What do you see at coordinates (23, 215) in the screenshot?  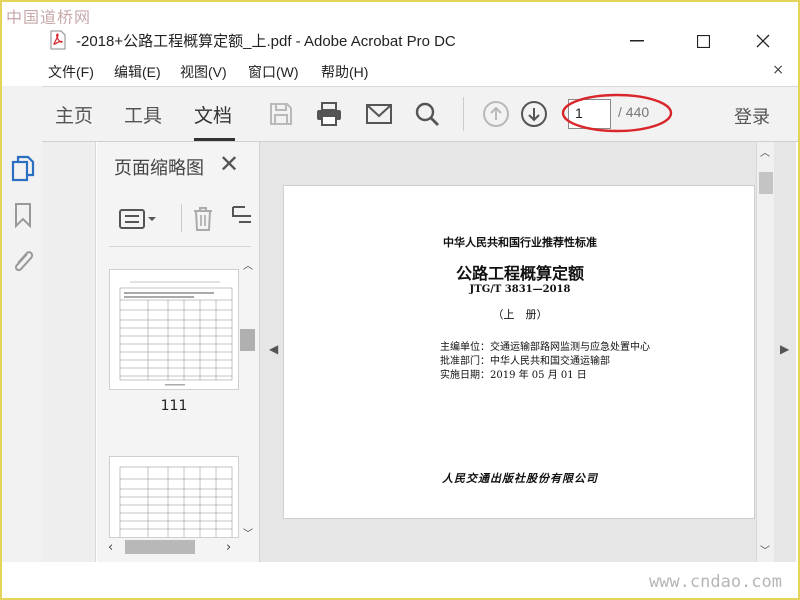 I see `bookmark-icon` at bounding box center [23, 215].